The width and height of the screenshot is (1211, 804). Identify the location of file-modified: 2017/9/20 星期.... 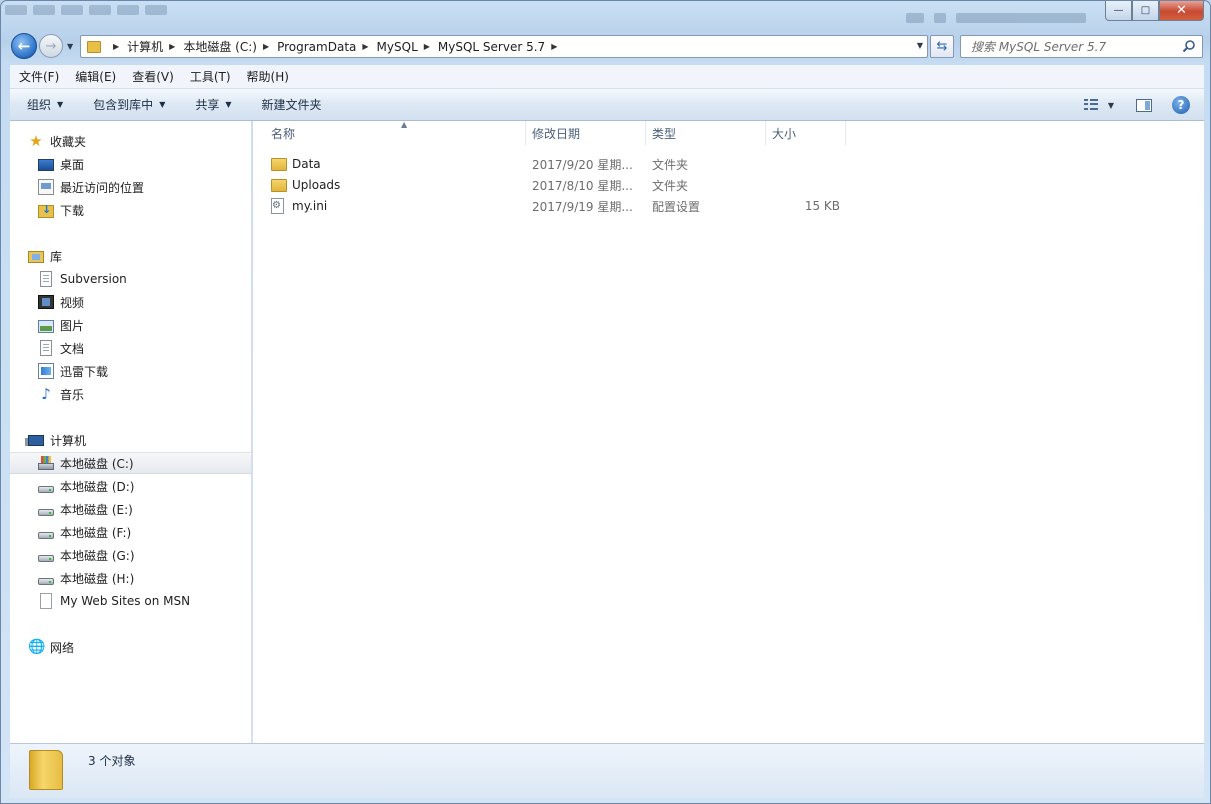
(582, 164).